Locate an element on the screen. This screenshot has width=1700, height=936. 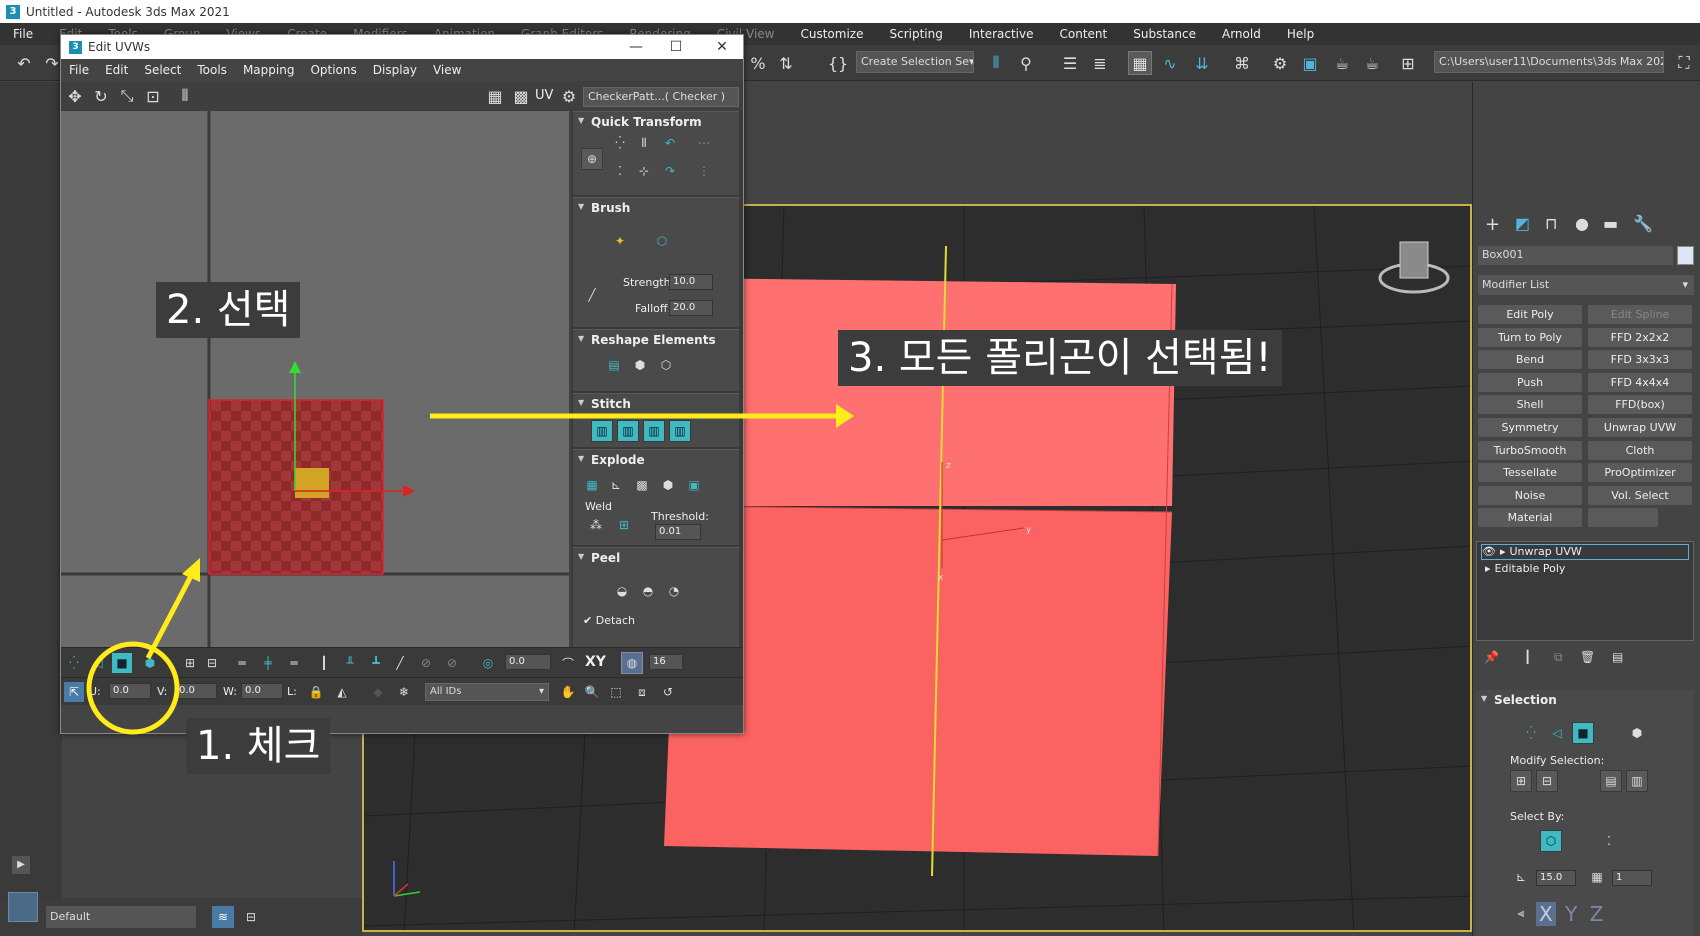
annotation-step-1: 1. 체크 is located at coordinates (258, 746).